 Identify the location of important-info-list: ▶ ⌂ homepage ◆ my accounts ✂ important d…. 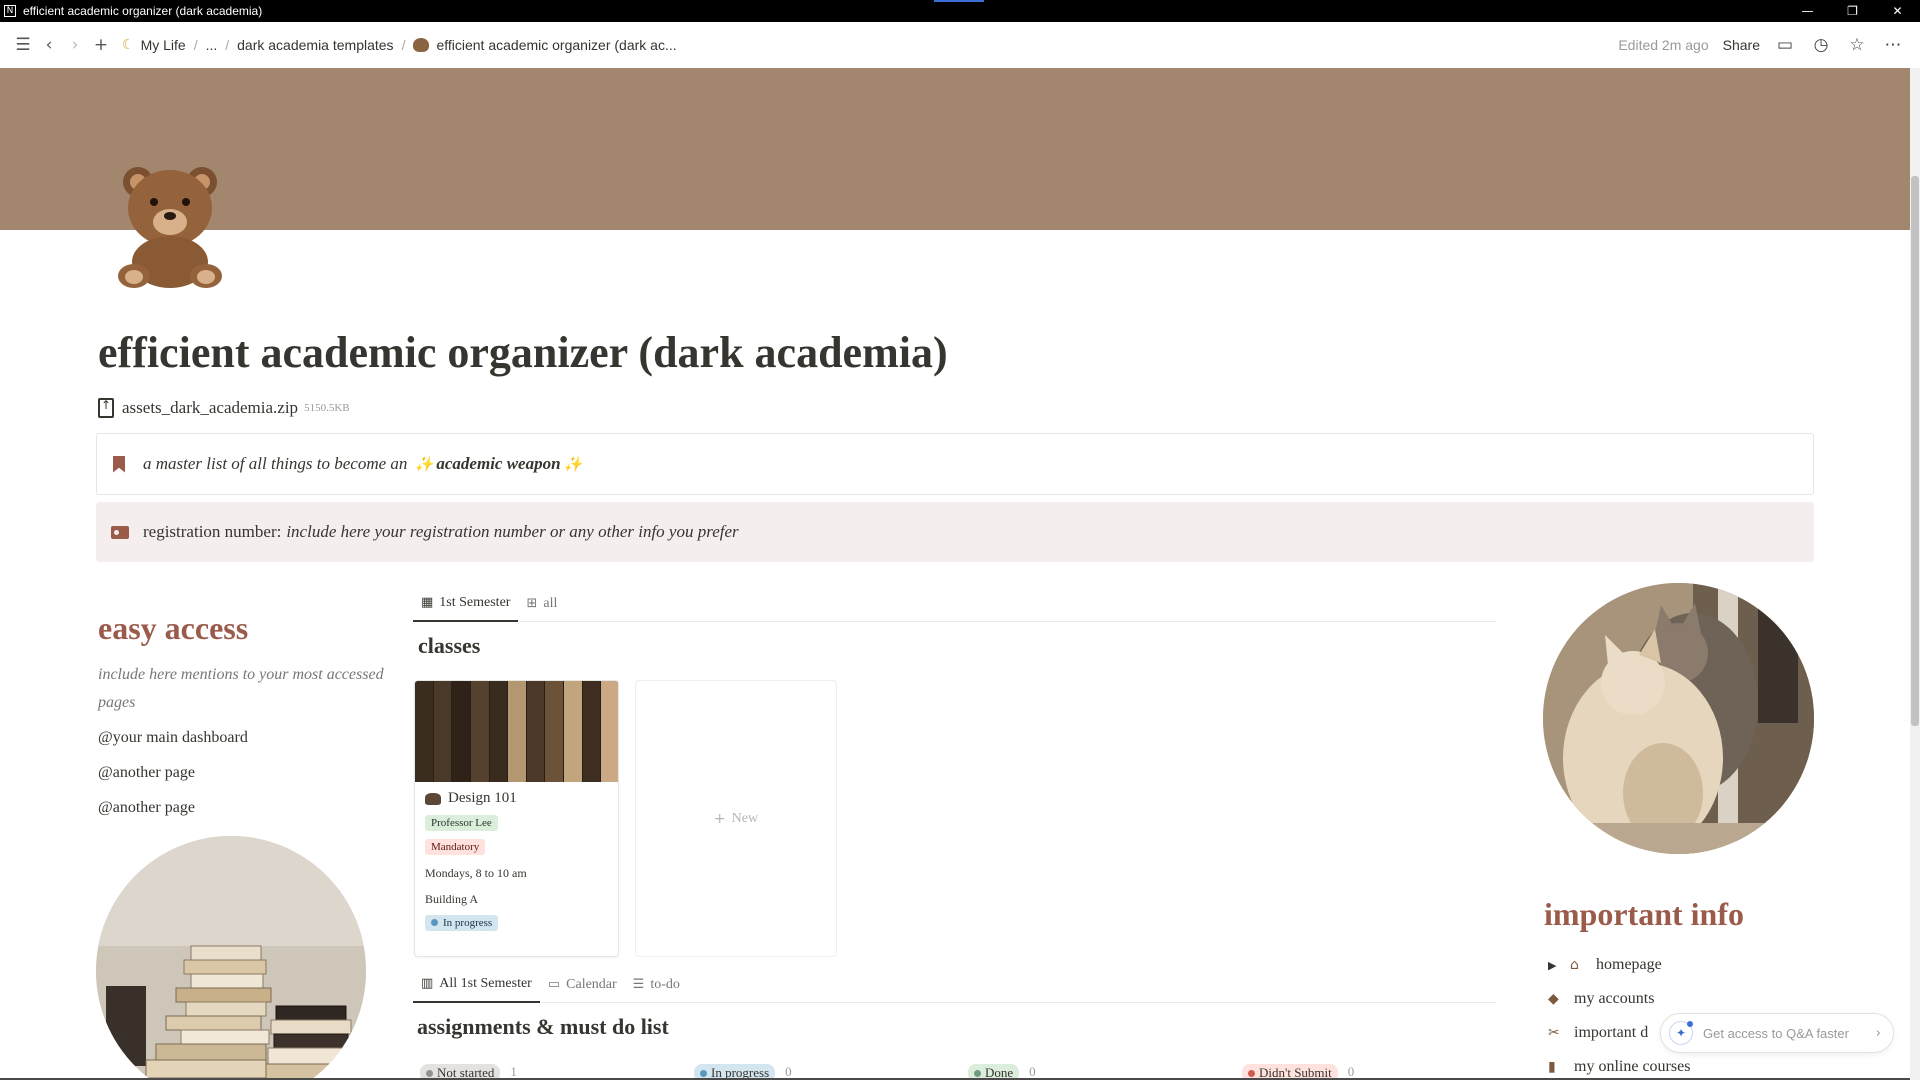
(1619, 1014).